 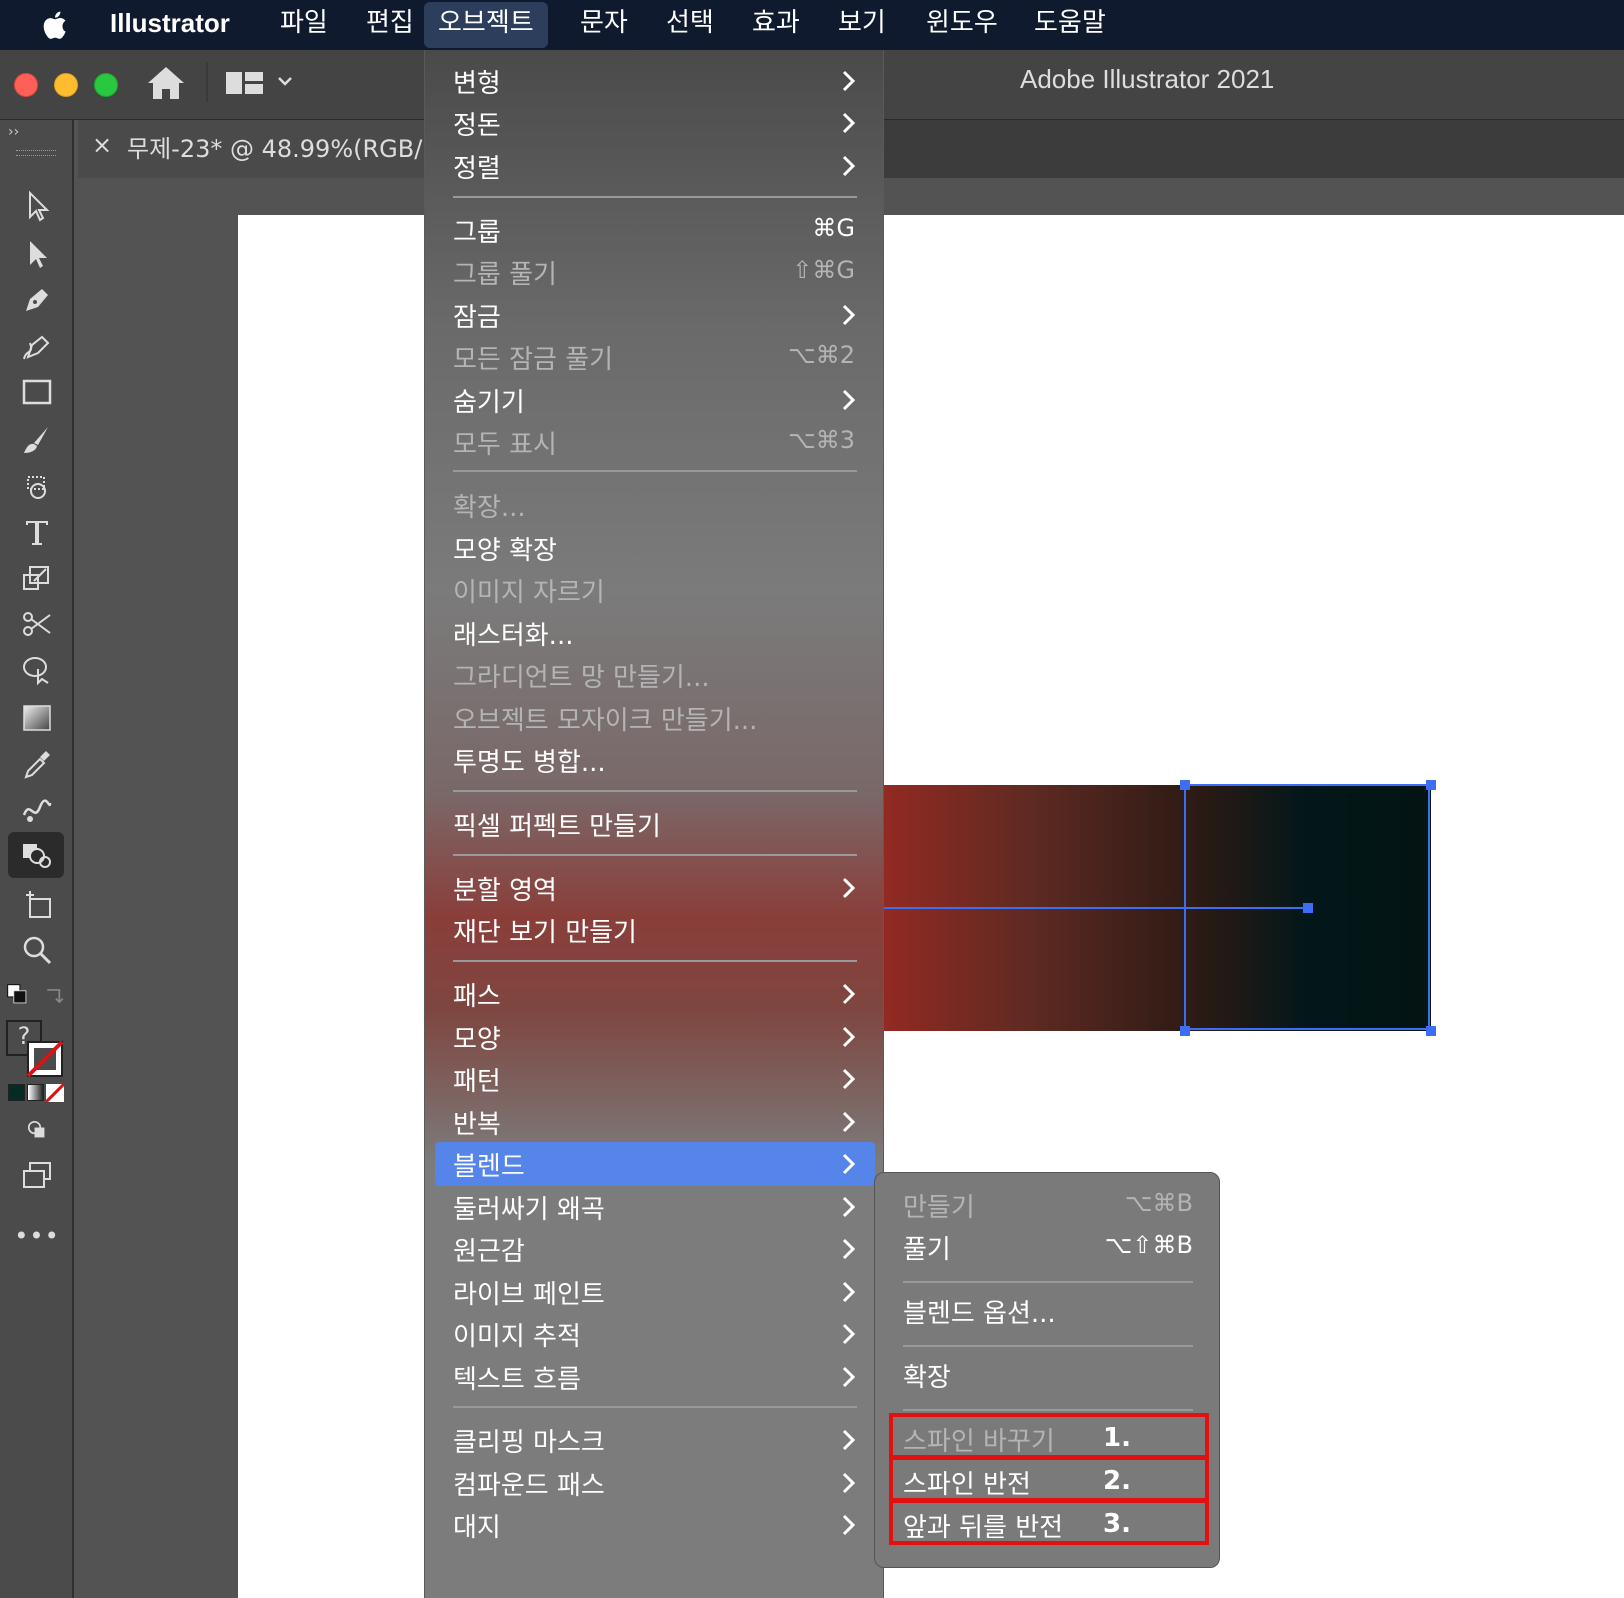 What do you see at coordinates (655, 123) in the screenshot?
I see `object-menu-item: 정돈` at bounding box center [655, 123].